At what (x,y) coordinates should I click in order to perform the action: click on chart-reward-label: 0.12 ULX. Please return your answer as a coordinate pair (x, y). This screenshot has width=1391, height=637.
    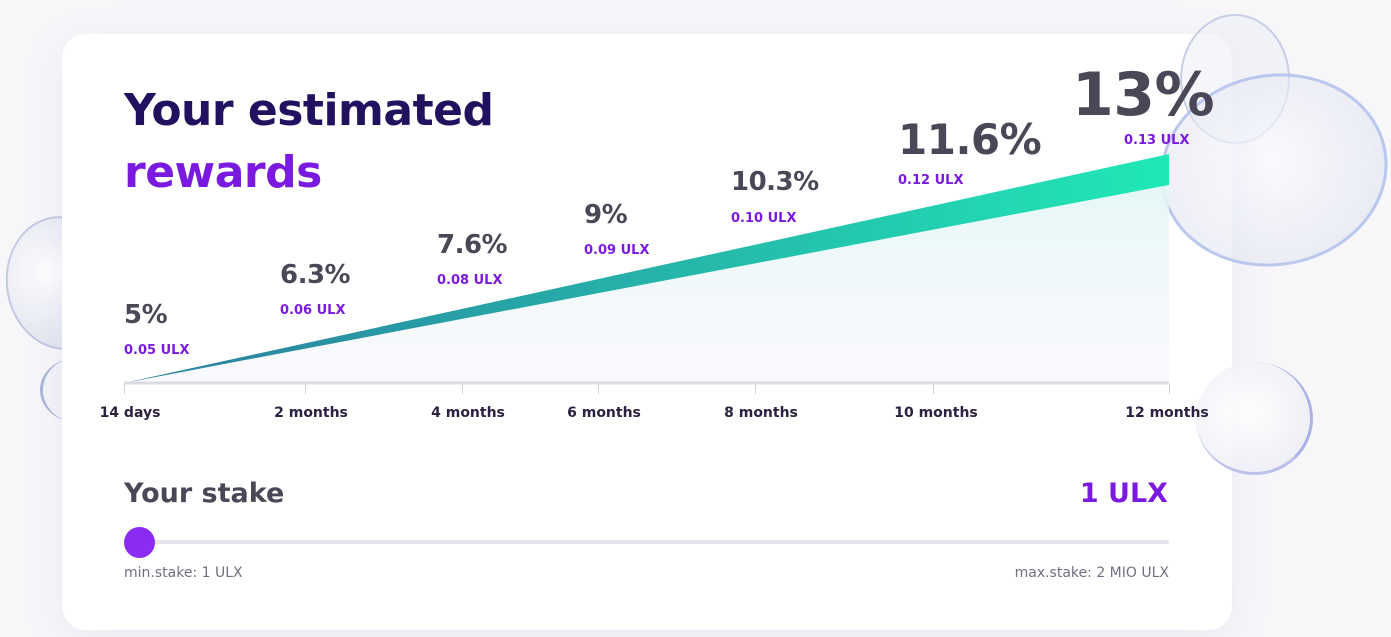
    Looking at the image, I should click on (931, 180).